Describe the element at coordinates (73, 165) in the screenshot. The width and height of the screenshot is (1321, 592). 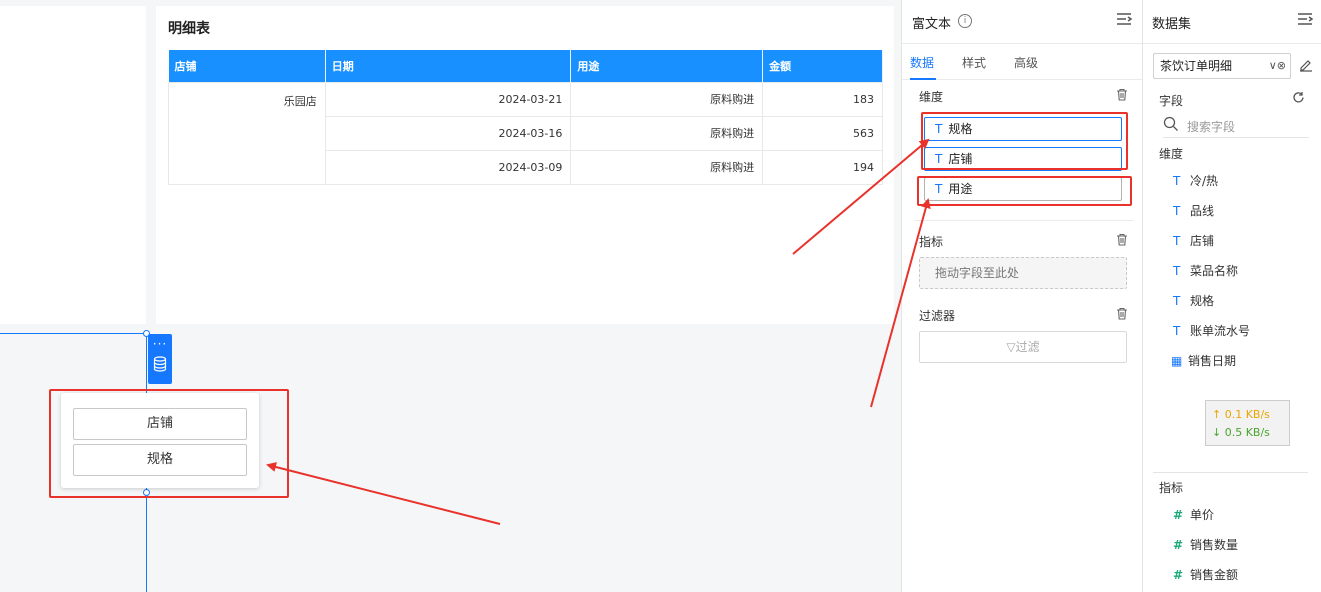
I see `left-card` at that location.